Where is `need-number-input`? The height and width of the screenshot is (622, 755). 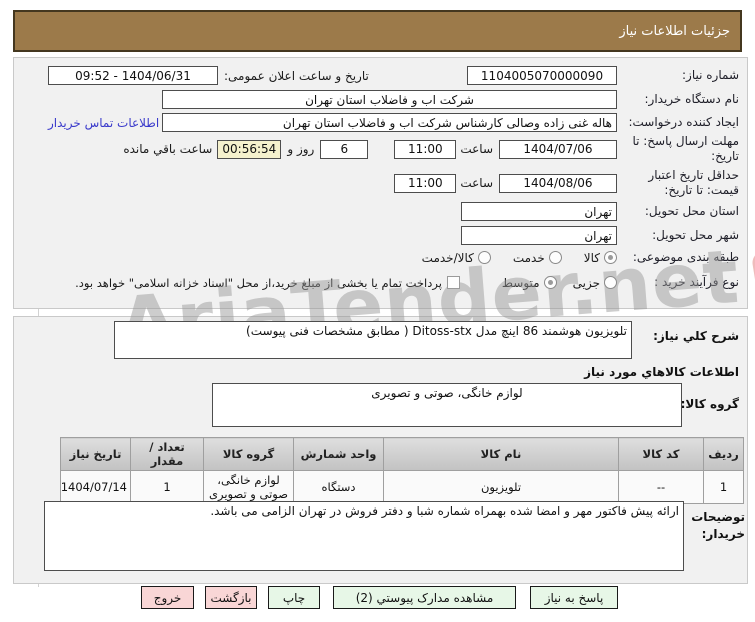
need-number-input is located at coordinates (542, 75).